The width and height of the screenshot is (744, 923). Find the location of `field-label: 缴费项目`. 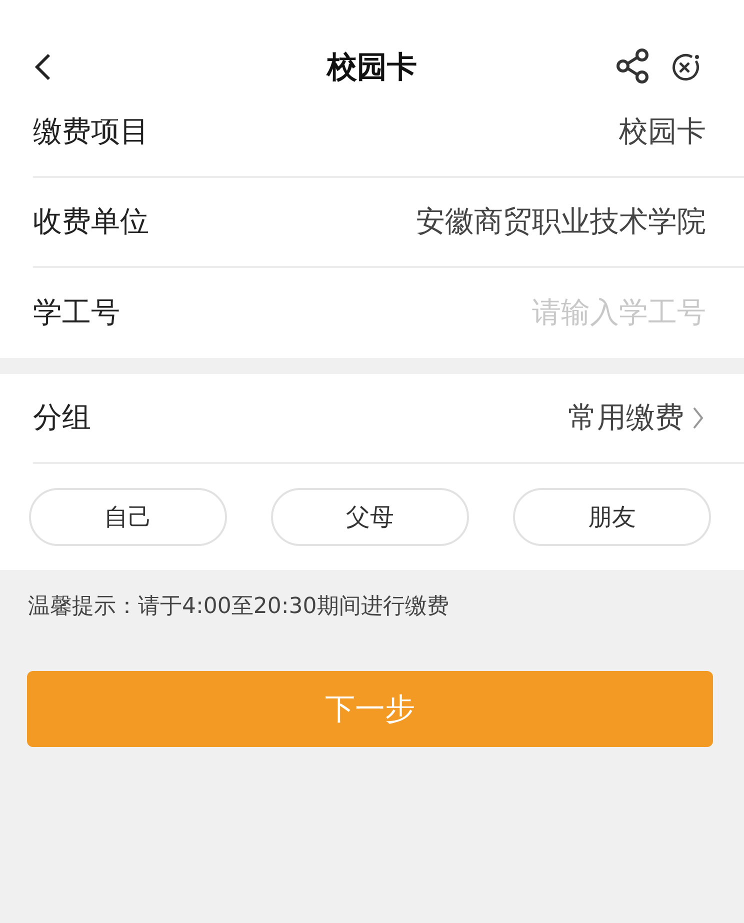

field-label: 缴费项目 is located at coordinates (91, 131).